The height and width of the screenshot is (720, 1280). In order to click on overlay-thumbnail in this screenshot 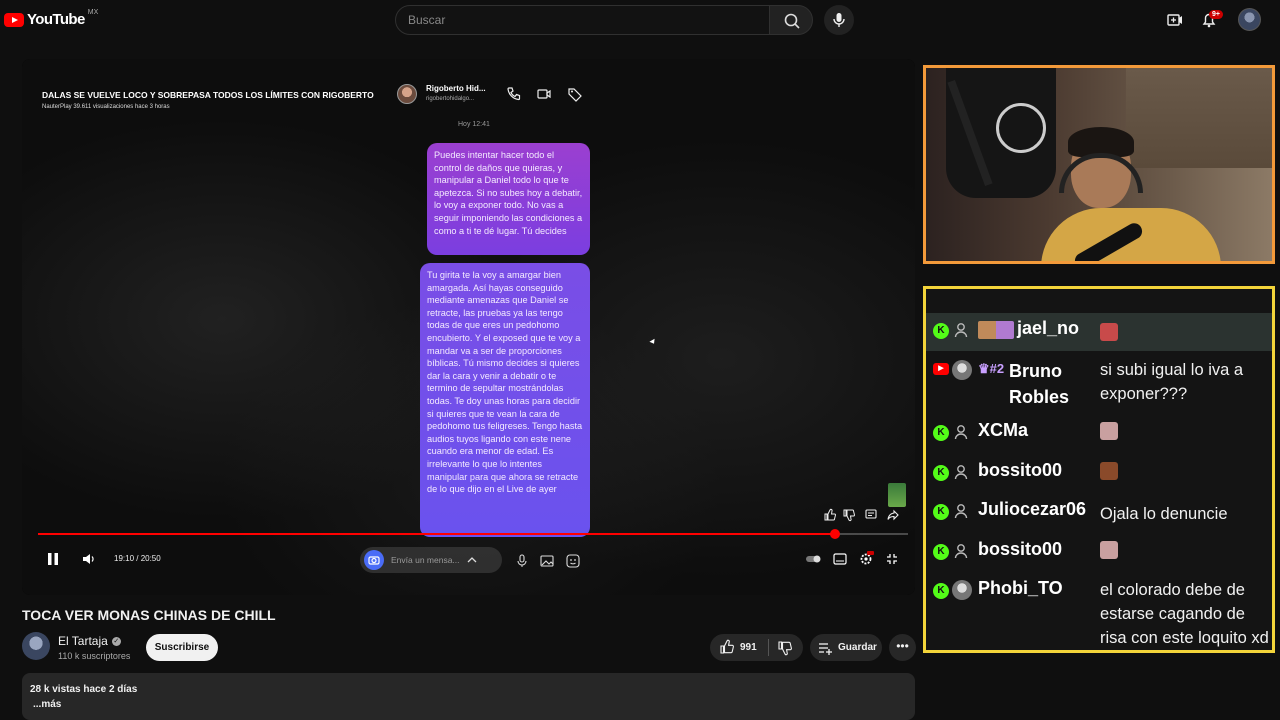, I will do `click(897, 495)`.